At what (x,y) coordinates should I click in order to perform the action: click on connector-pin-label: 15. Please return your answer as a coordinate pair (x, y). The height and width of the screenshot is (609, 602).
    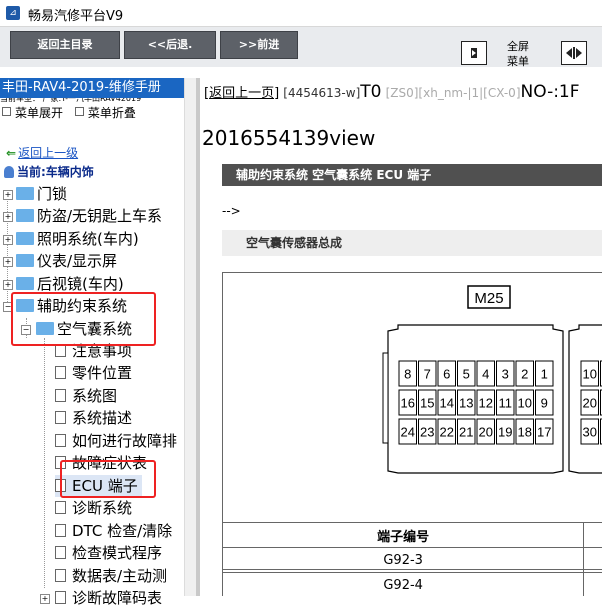
    Looking at the image, I should click on (427, 403).